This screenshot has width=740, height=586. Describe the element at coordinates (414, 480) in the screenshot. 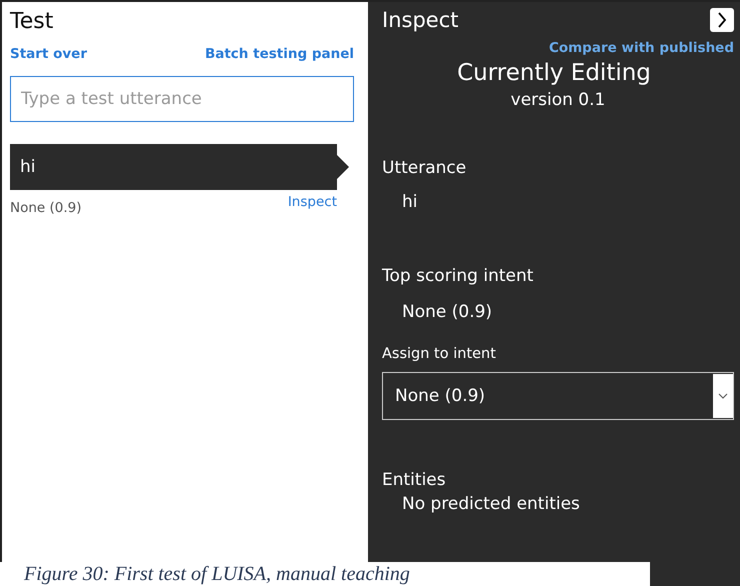

I see `section-label: Entities` at that location.